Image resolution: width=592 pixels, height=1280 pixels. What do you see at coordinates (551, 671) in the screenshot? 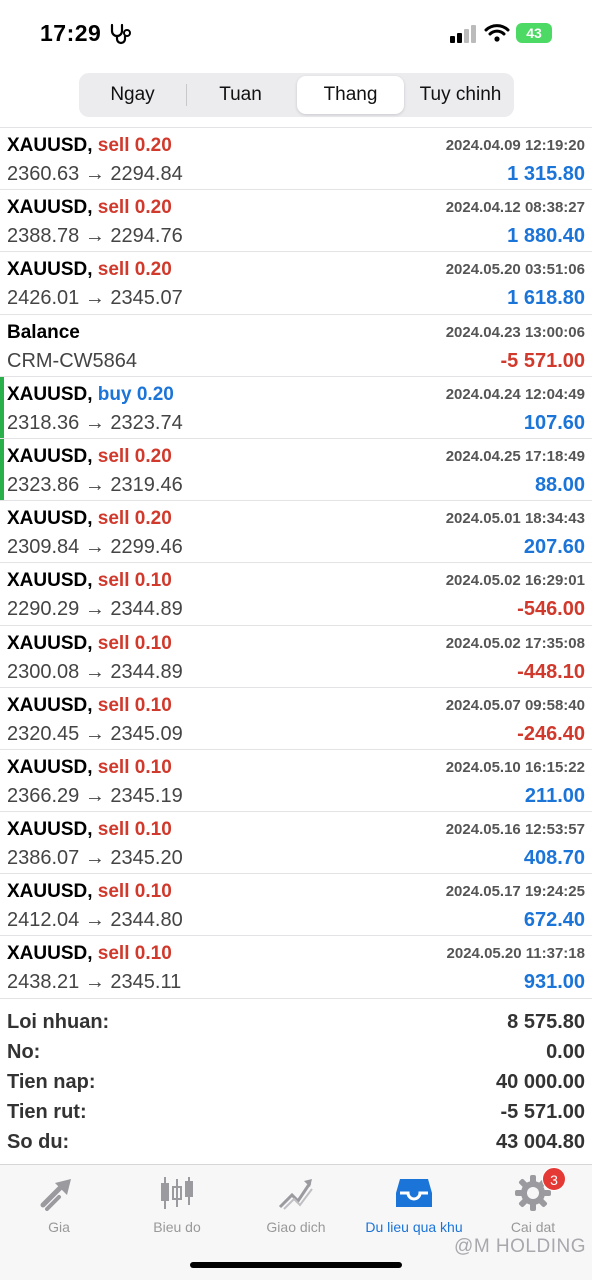
I see `trade-profit: -448.10` at bounding box center [551, 671].